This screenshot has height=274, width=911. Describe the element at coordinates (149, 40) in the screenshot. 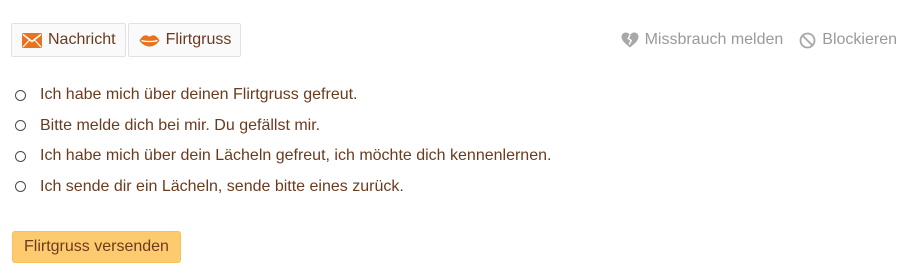

I see `lips-icon` at that location.